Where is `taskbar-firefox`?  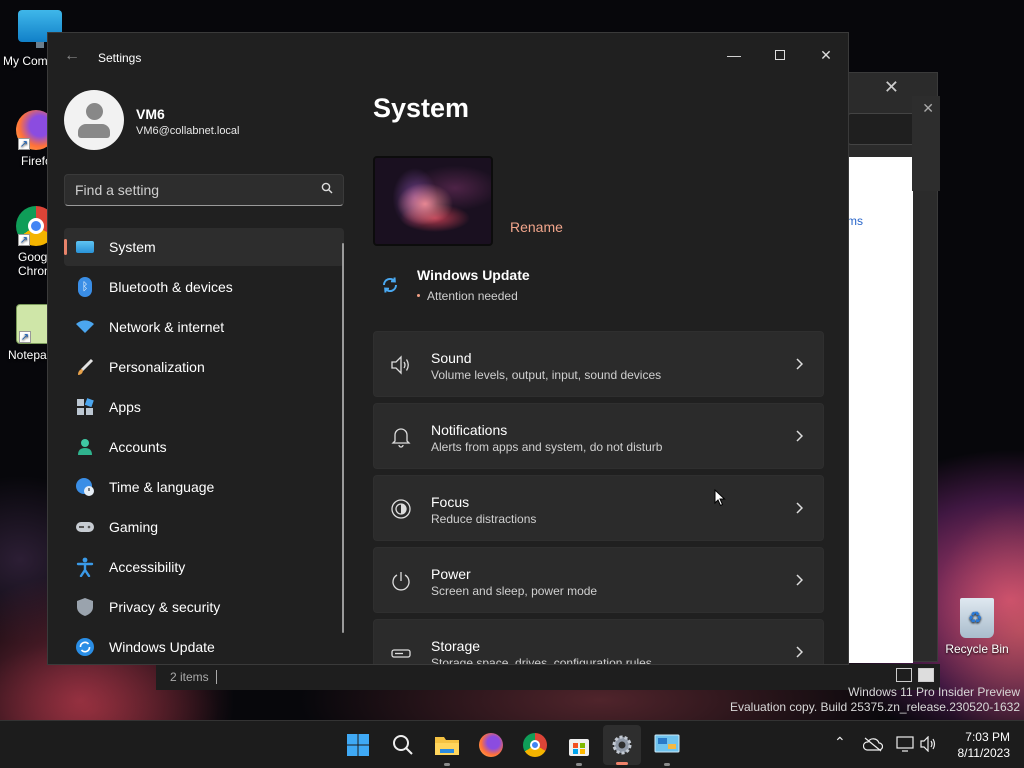 taskbar-firefox is located at coordinates (491, 745).